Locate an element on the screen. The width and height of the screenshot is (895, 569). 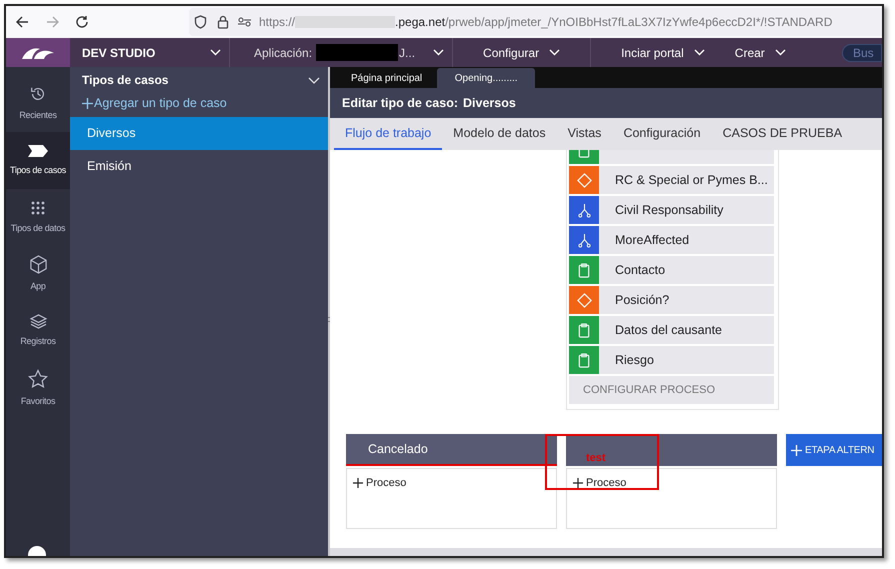
rail-item: Favoritos is located at coordinates (38, 388).